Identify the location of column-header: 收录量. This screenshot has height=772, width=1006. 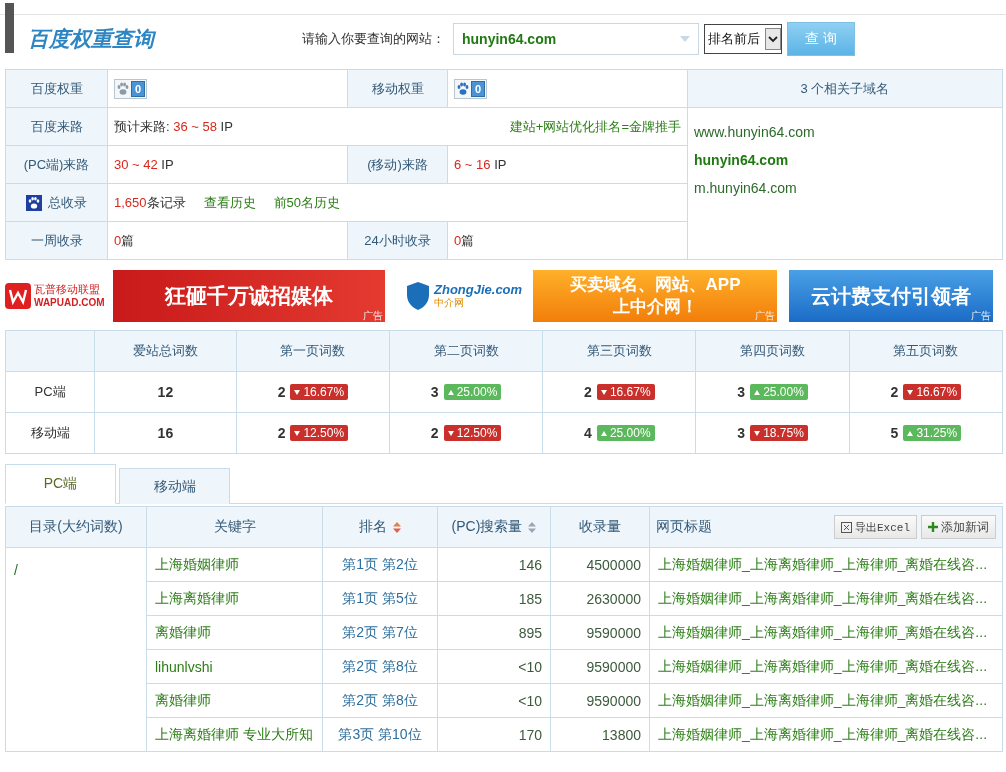
(600, 527).